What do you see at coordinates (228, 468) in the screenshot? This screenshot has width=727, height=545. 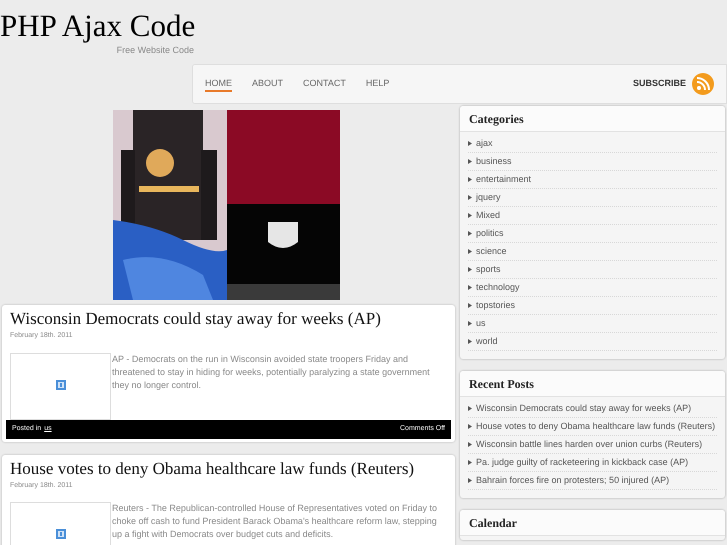 I see `post-title: House votes to deny Obama healthcare law funds (Reuters)` at bounding box center [228, 468].